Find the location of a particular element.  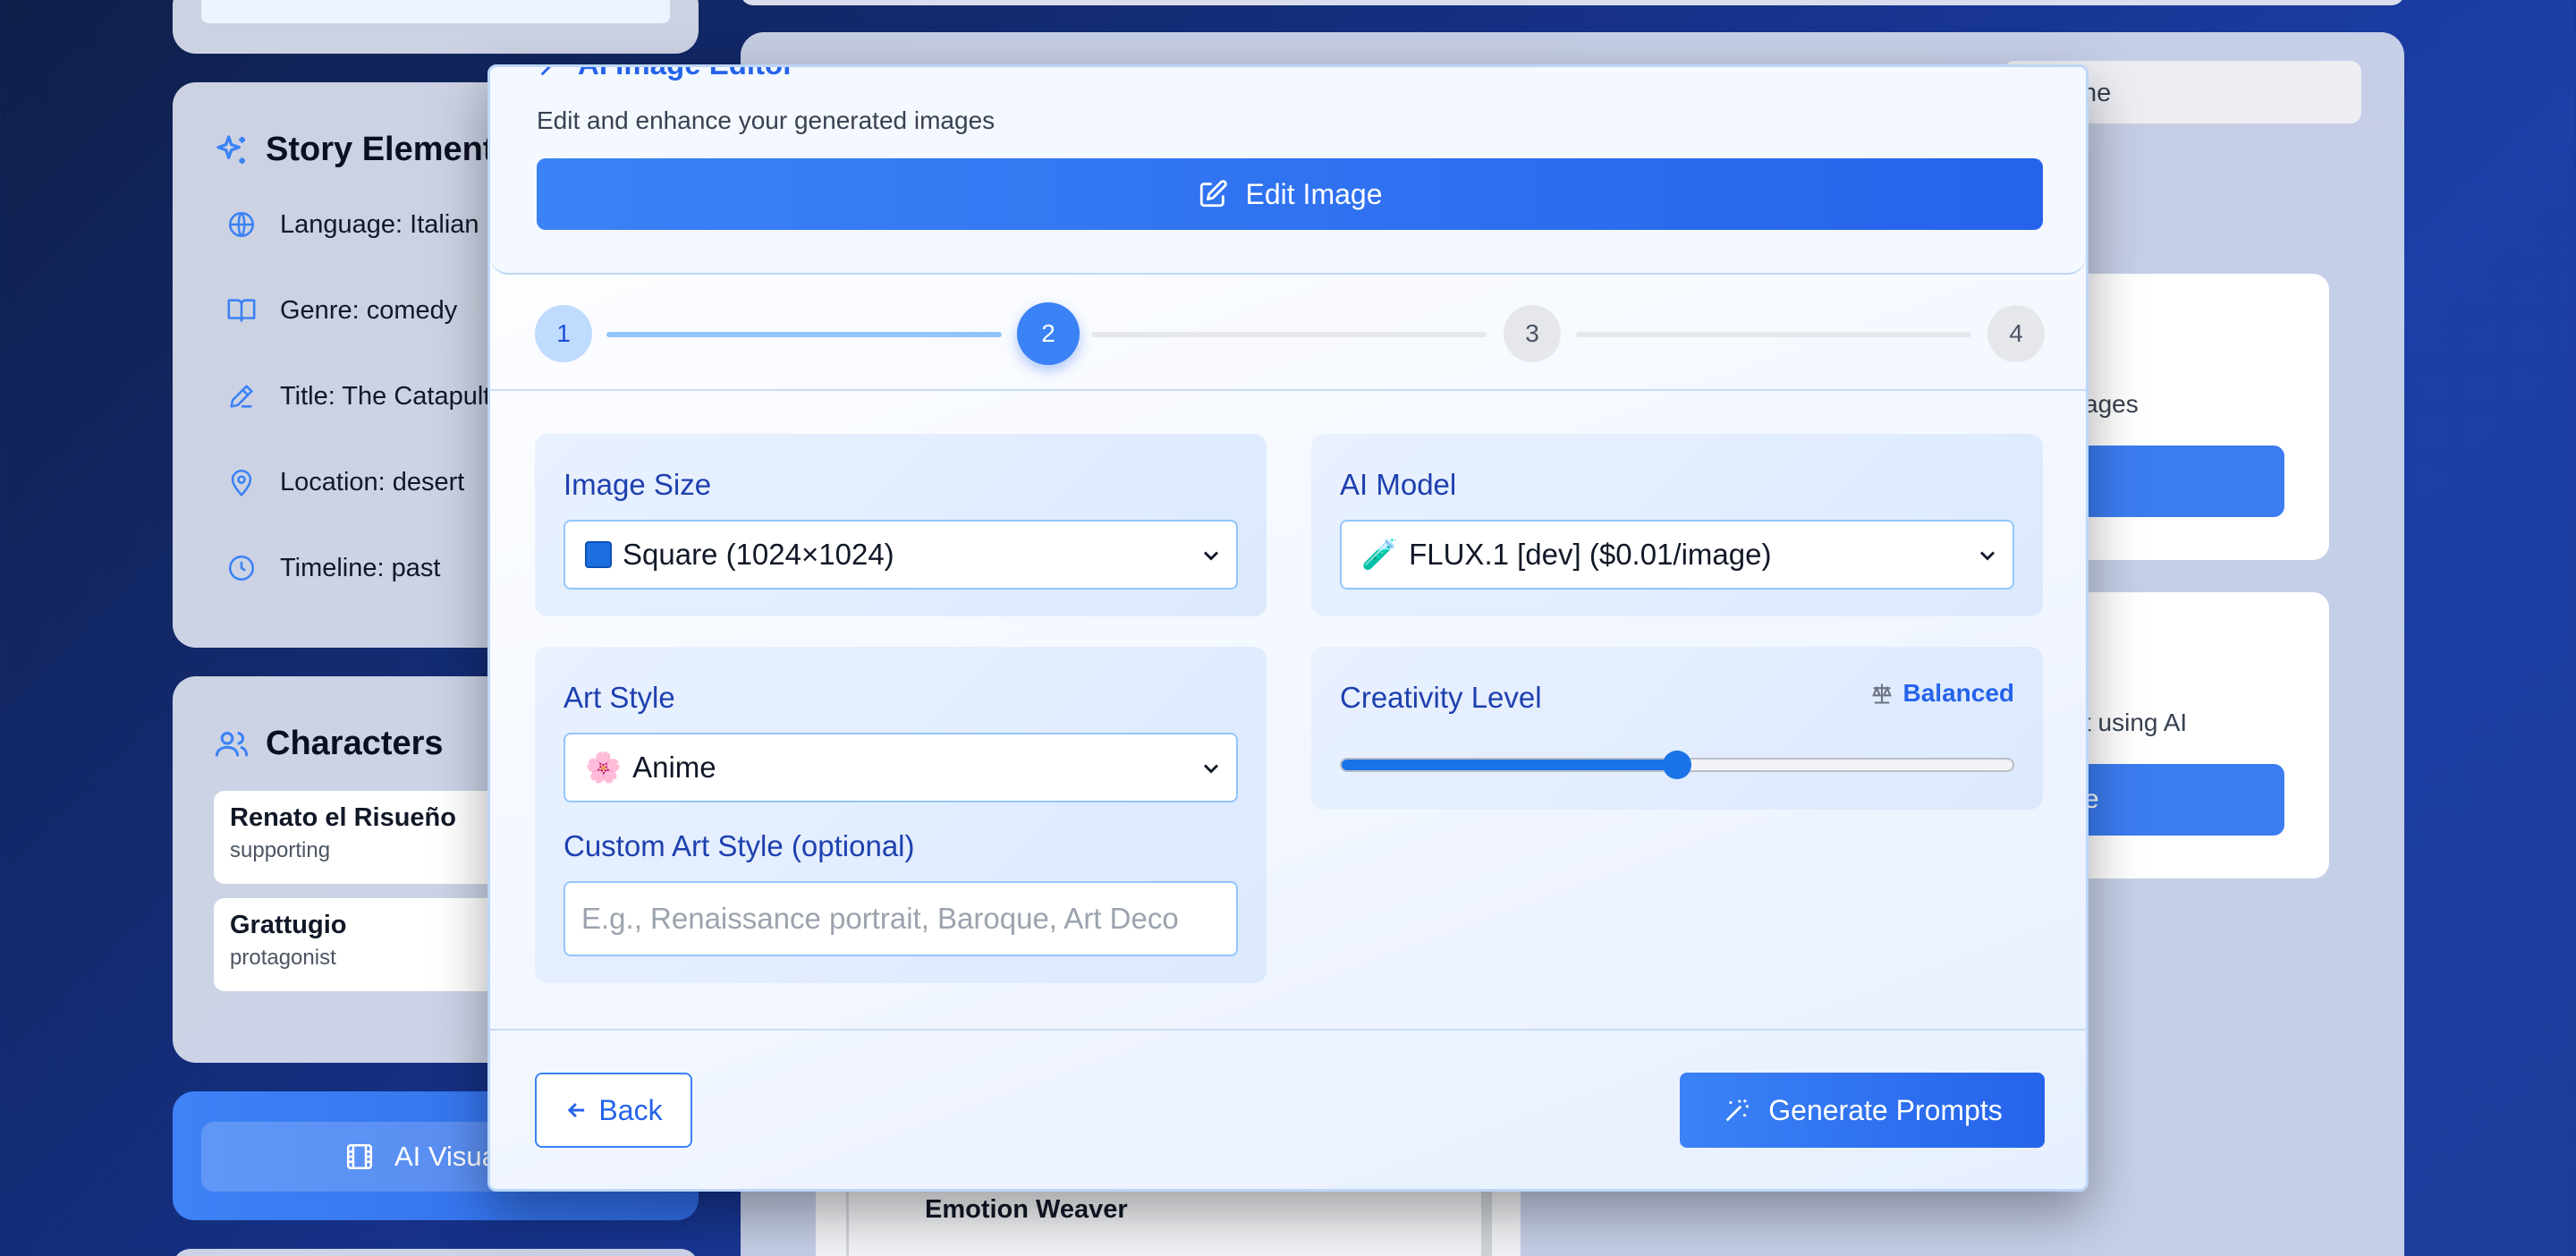

edit-image-label: Edit Image is located at coordinates (1314, 193).